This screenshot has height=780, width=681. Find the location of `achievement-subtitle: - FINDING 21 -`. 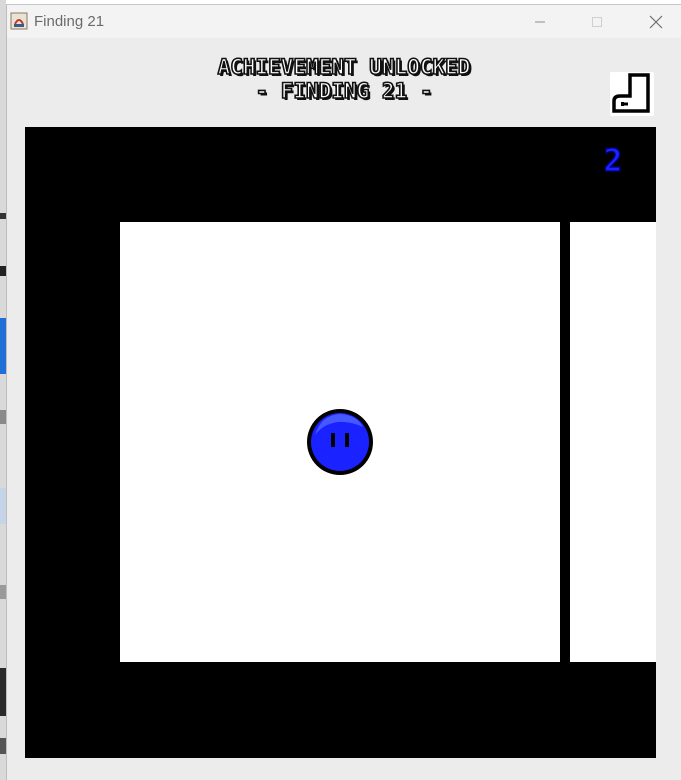

achievement-subtitle: - FINDING 21 - is located at coordinates (344, 91).